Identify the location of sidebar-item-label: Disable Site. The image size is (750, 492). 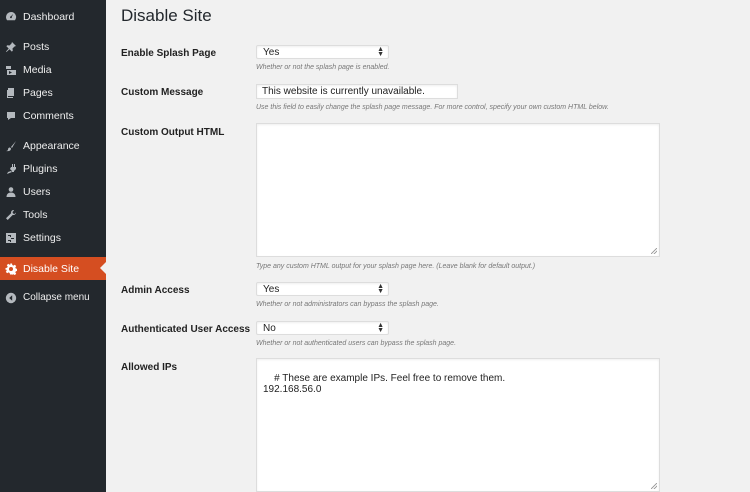
(51, 268).